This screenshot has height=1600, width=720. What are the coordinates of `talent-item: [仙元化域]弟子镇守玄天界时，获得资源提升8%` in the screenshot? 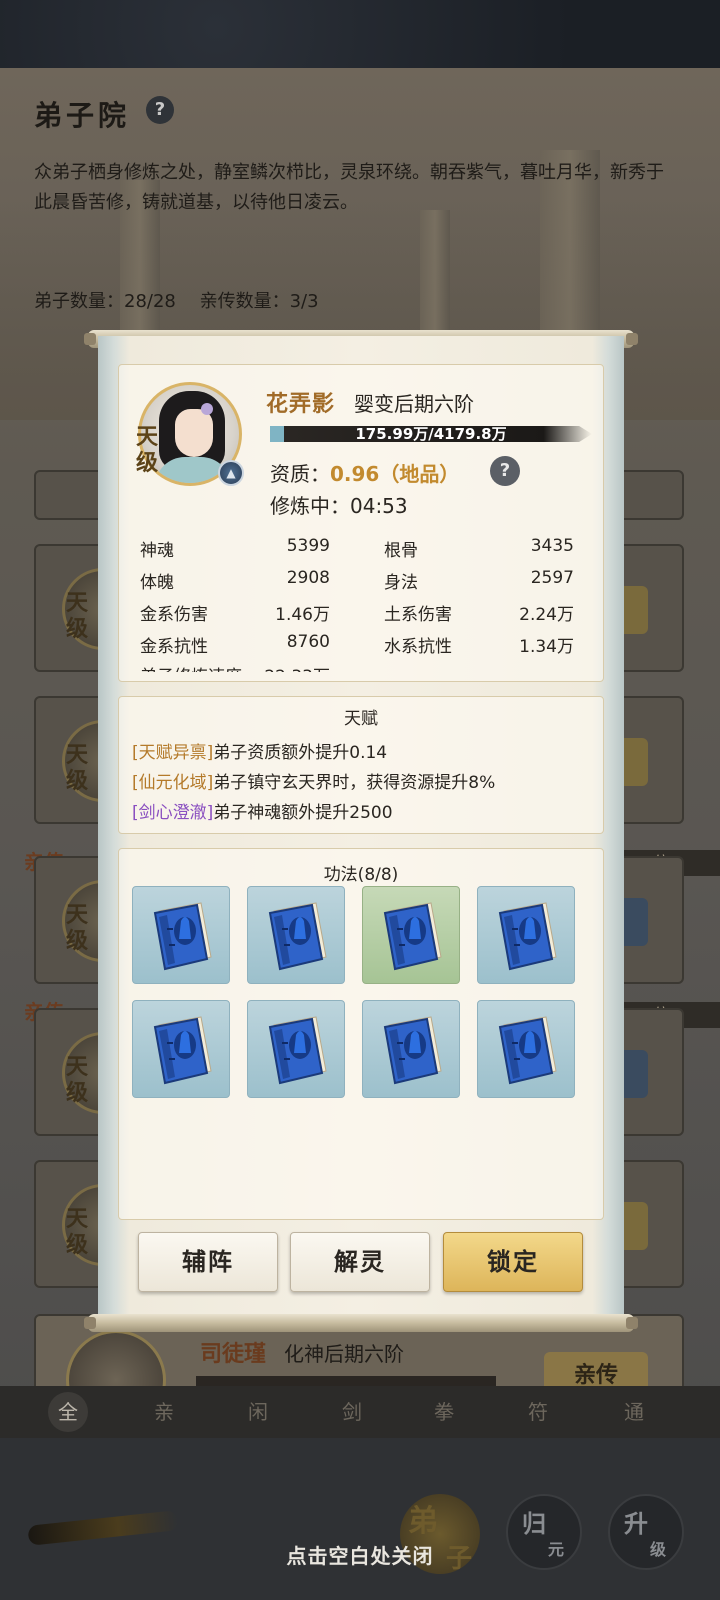 It's located at (313, 780).